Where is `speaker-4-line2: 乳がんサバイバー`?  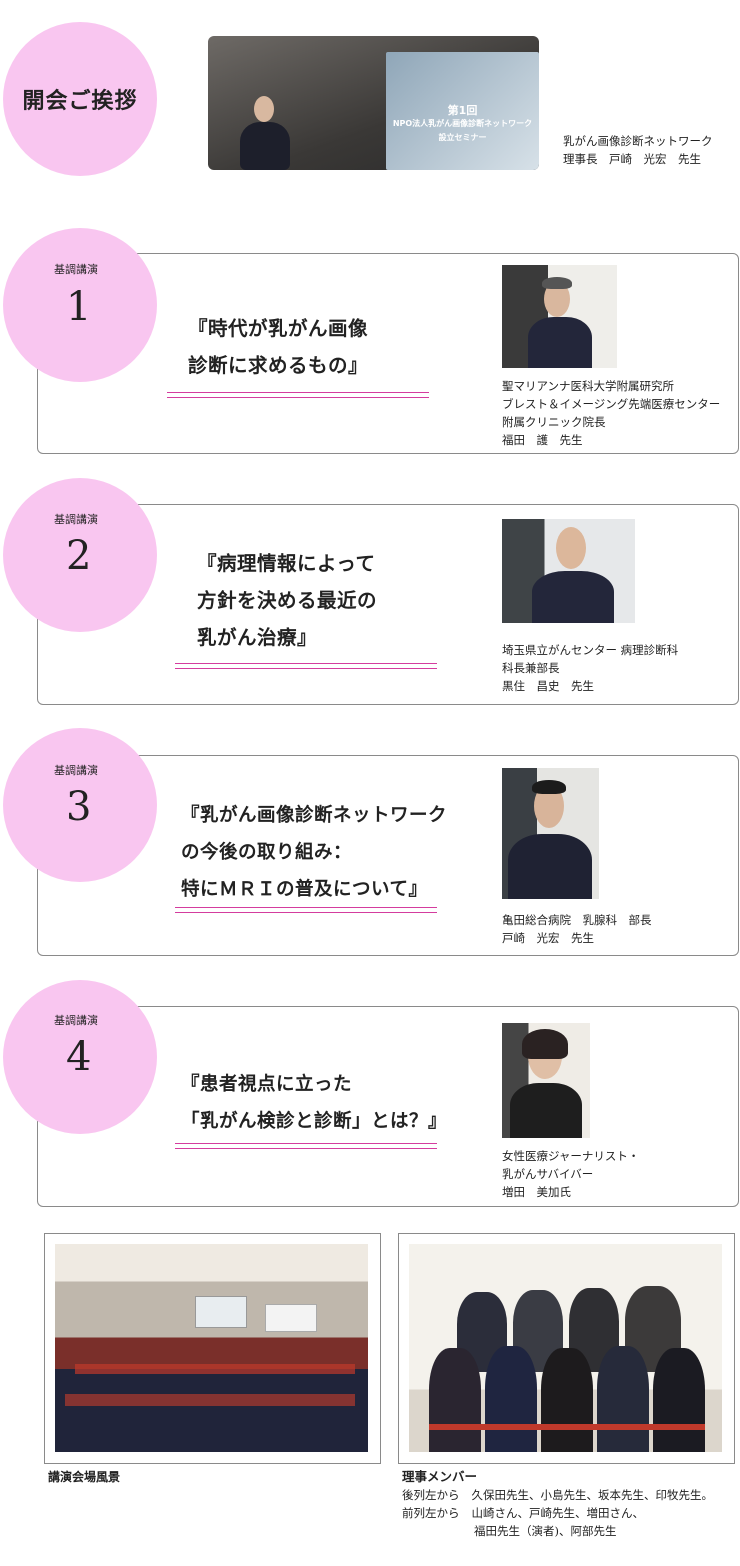 speaker-4-line2: 乳がんサバイバー is located at coordinates (548, 1174).